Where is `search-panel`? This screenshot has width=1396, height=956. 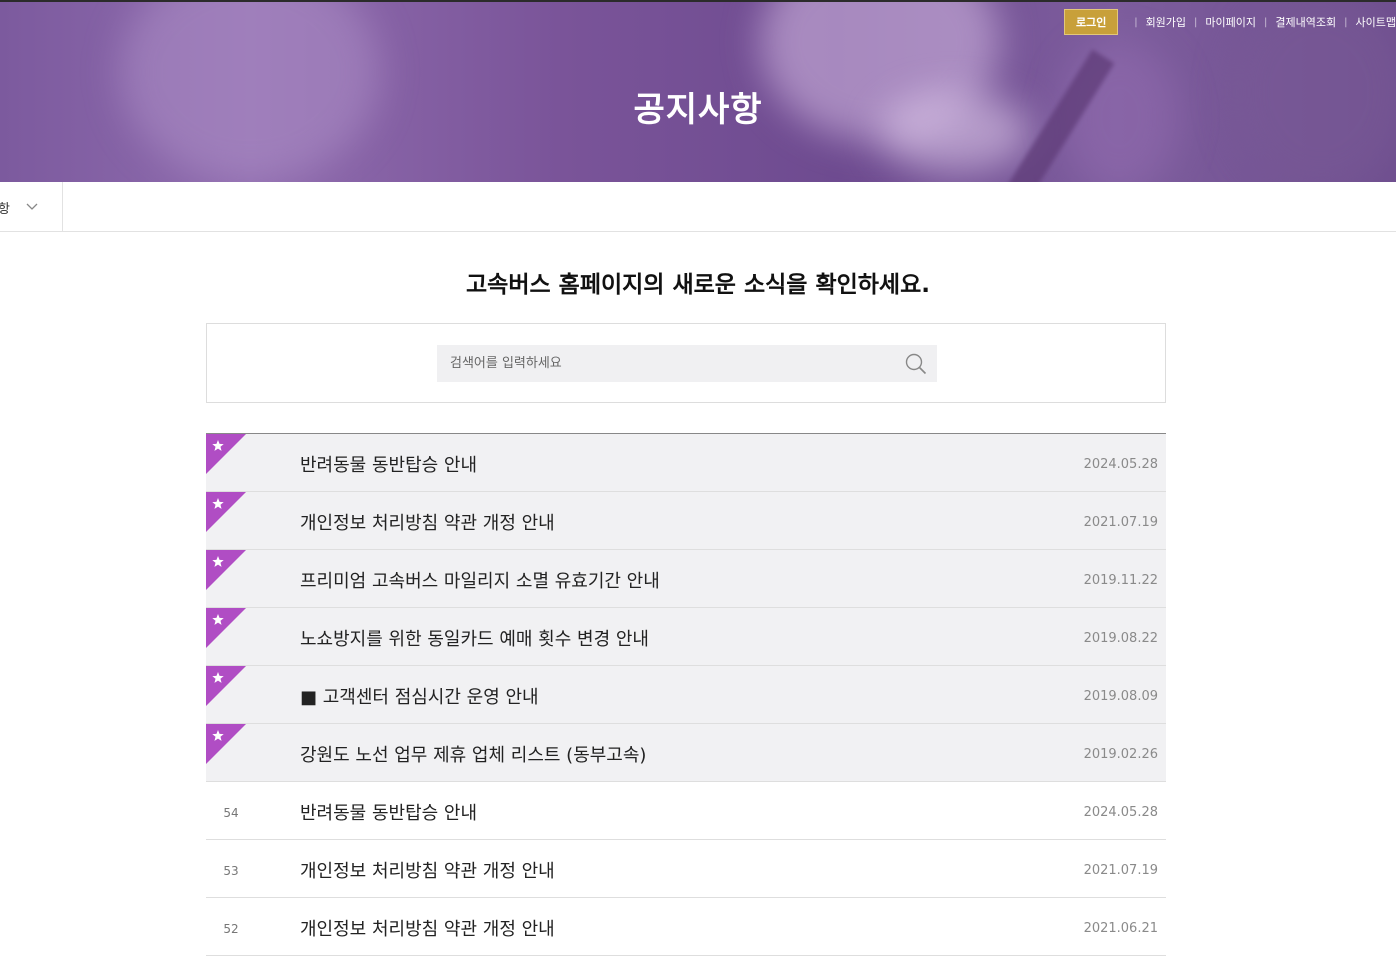 search-panel is located at coordinates (686, 363).